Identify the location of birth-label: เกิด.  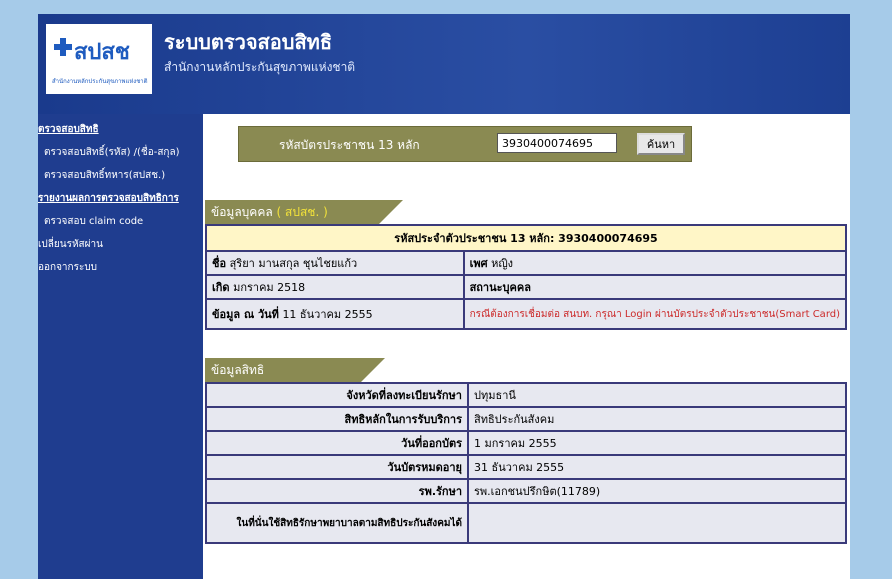
(221, 287).